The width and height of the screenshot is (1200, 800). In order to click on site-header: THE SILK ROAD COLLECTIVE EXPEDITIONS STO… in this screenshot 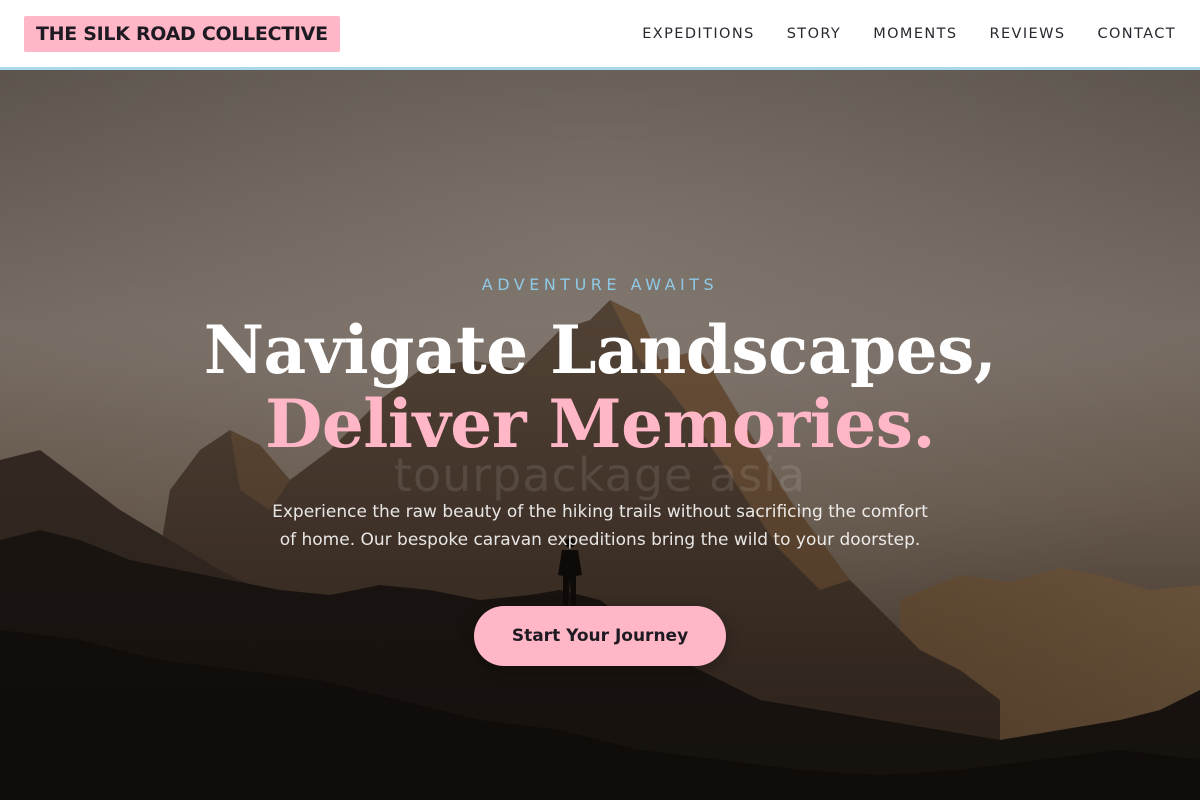, I will do `click(600, 35)`.